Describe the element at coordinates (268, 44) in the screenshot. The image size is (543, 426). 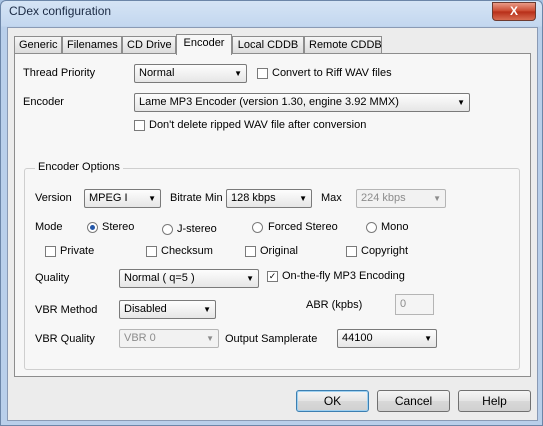
I see `tab-local-cddb: Local CDDB` at that location.